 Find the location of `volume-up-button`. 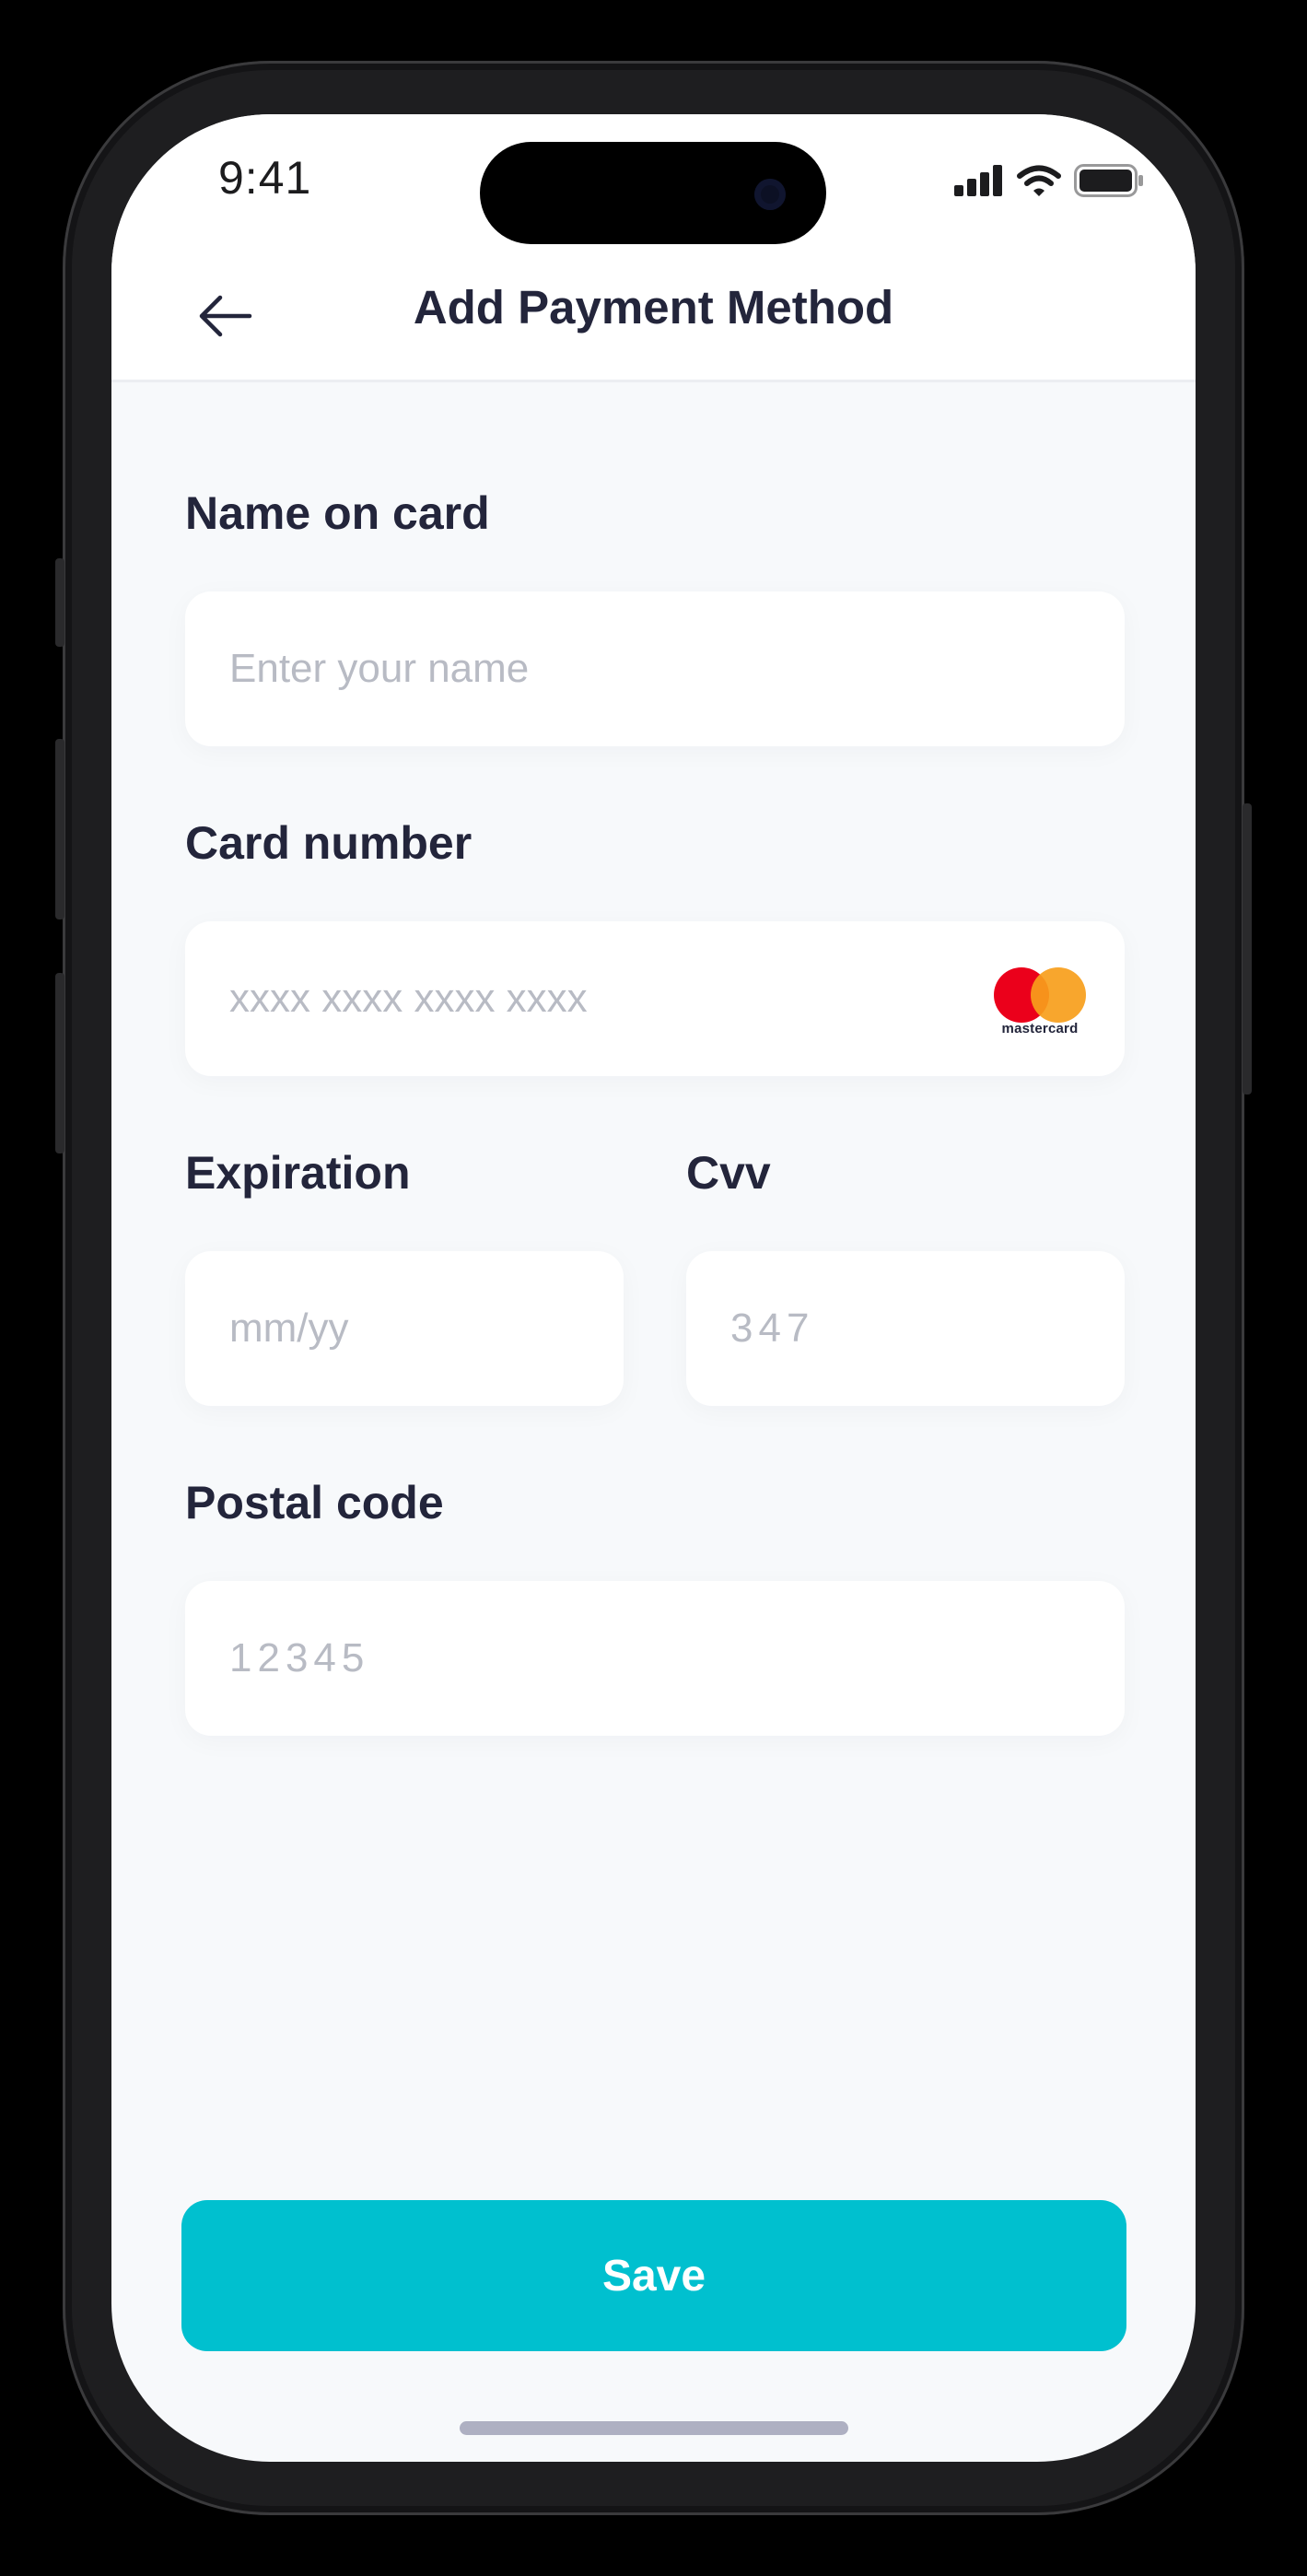

volume-up-button is located at coordinates (59, 829).